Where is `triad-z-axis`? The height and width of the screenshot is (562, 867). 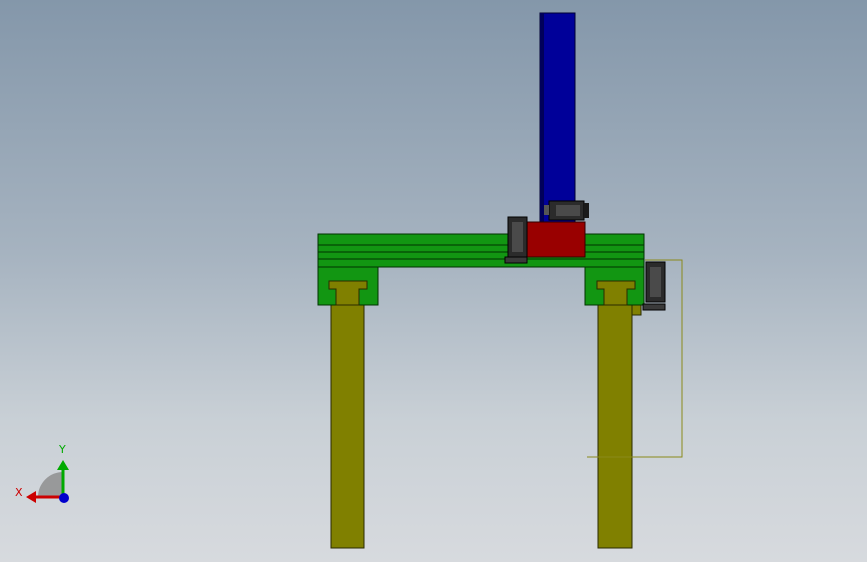 triad-z-axis is located at coordinates (64, 498).